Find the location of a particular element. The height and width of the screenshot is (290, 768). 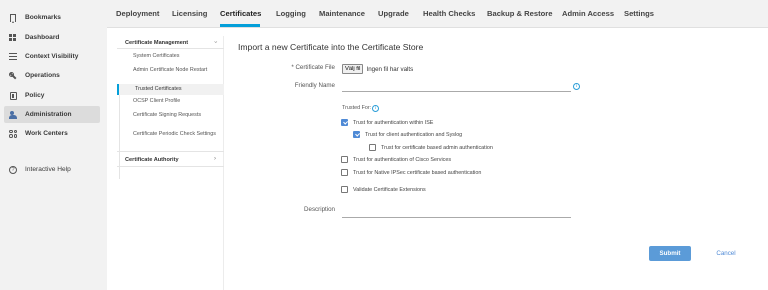

certificate-authority-heading: Certificate Authority is located at coordinates (152, 160).